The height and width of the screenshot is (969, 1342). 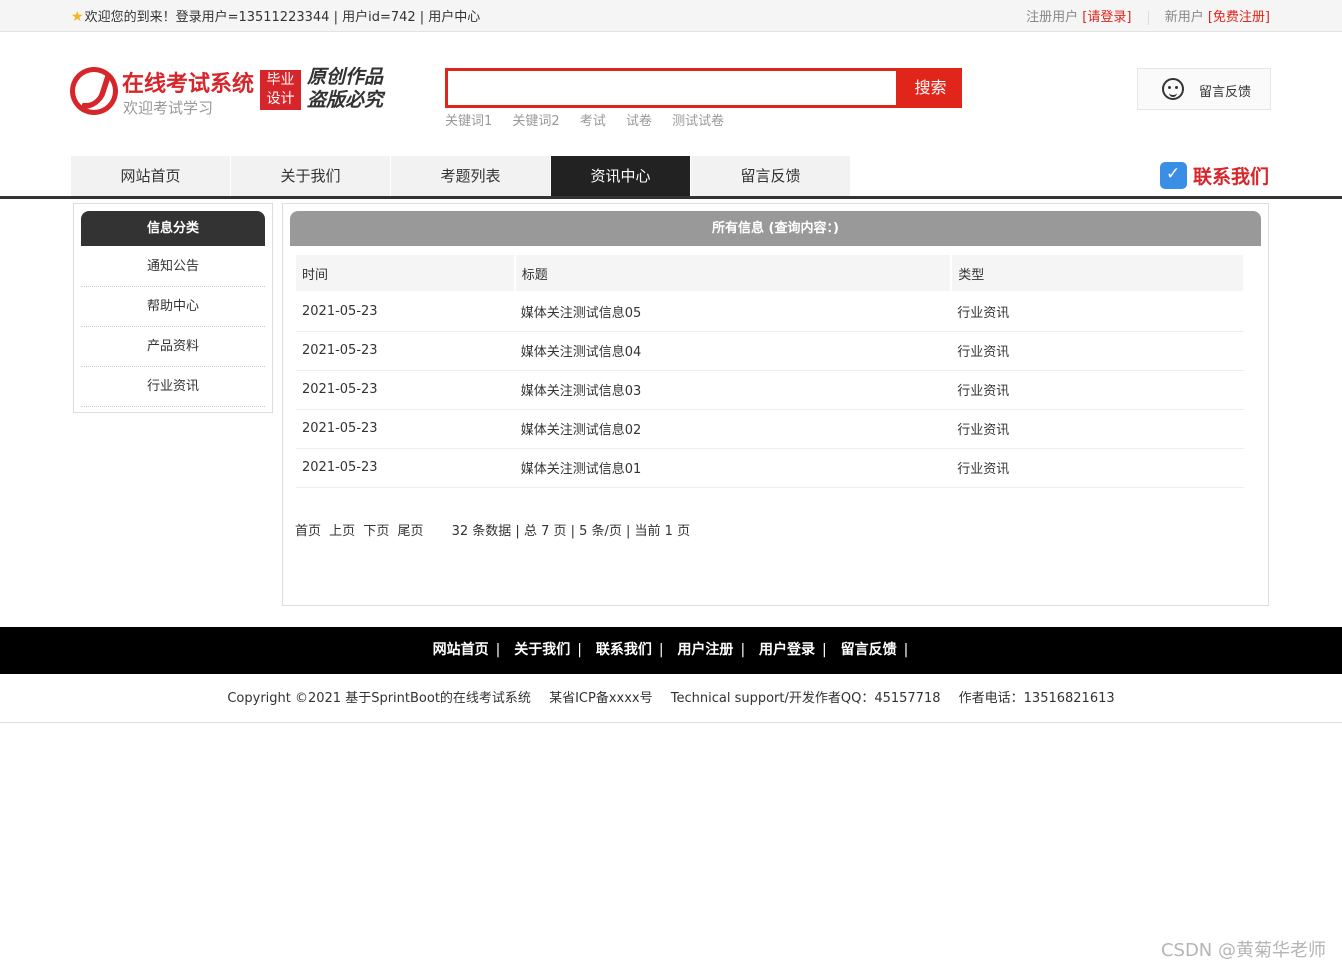 I want to click on main-nav: 网站首页 关于我们 考题列表 资讯中心 留言反馈, so click(x=461, y=176).